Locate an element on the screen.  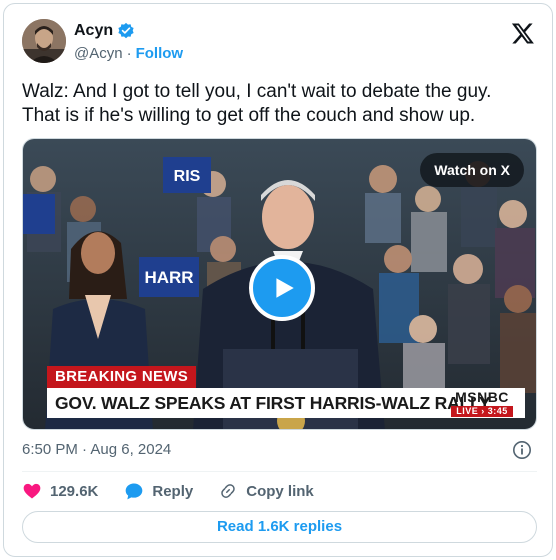
tweet-timestamp: 6:50 PM · Aug 6, 2024 is located at coordinates (96, 449).